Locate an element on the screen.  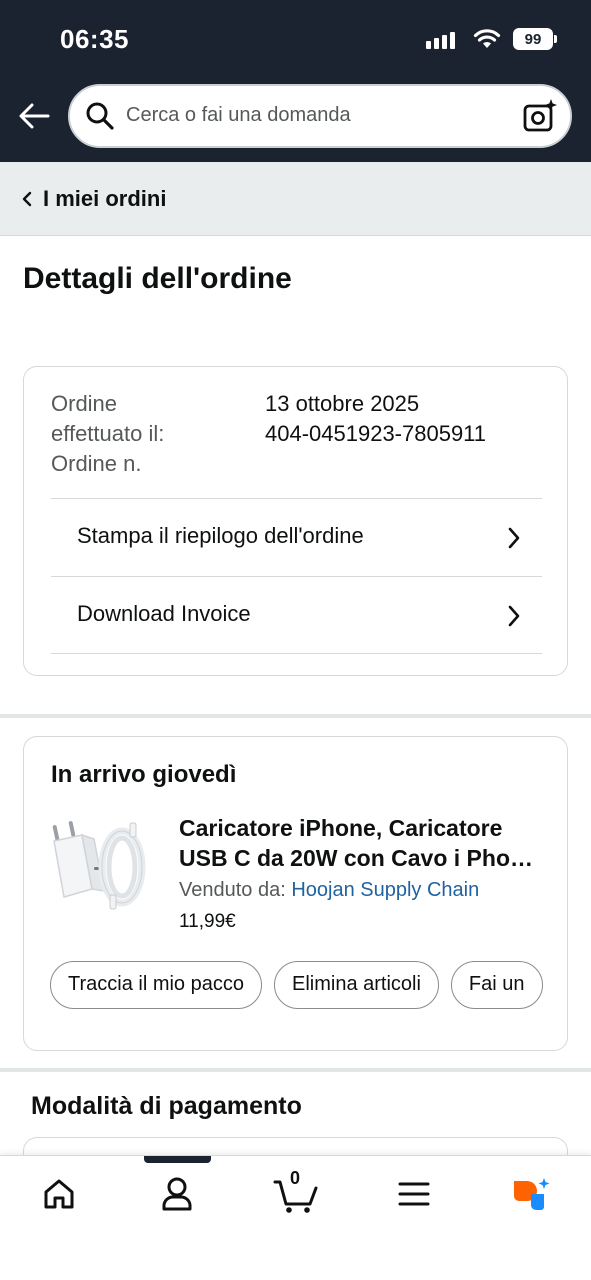
product-title-line: Caricatore iPhone, Caricatore is located at coordinates (364, 828).